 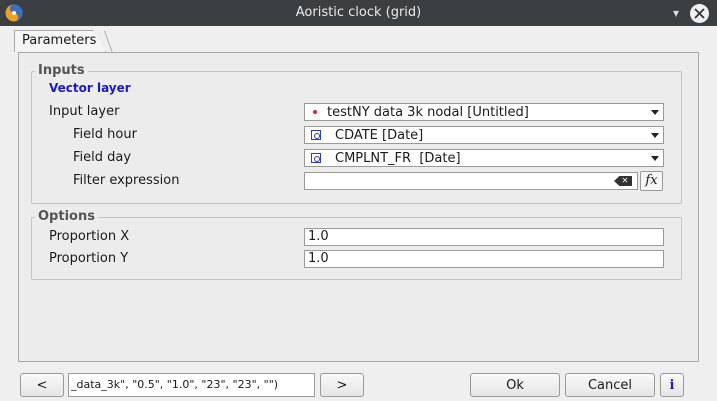 I want to click on tab-edge, so click(x=109, y=42).